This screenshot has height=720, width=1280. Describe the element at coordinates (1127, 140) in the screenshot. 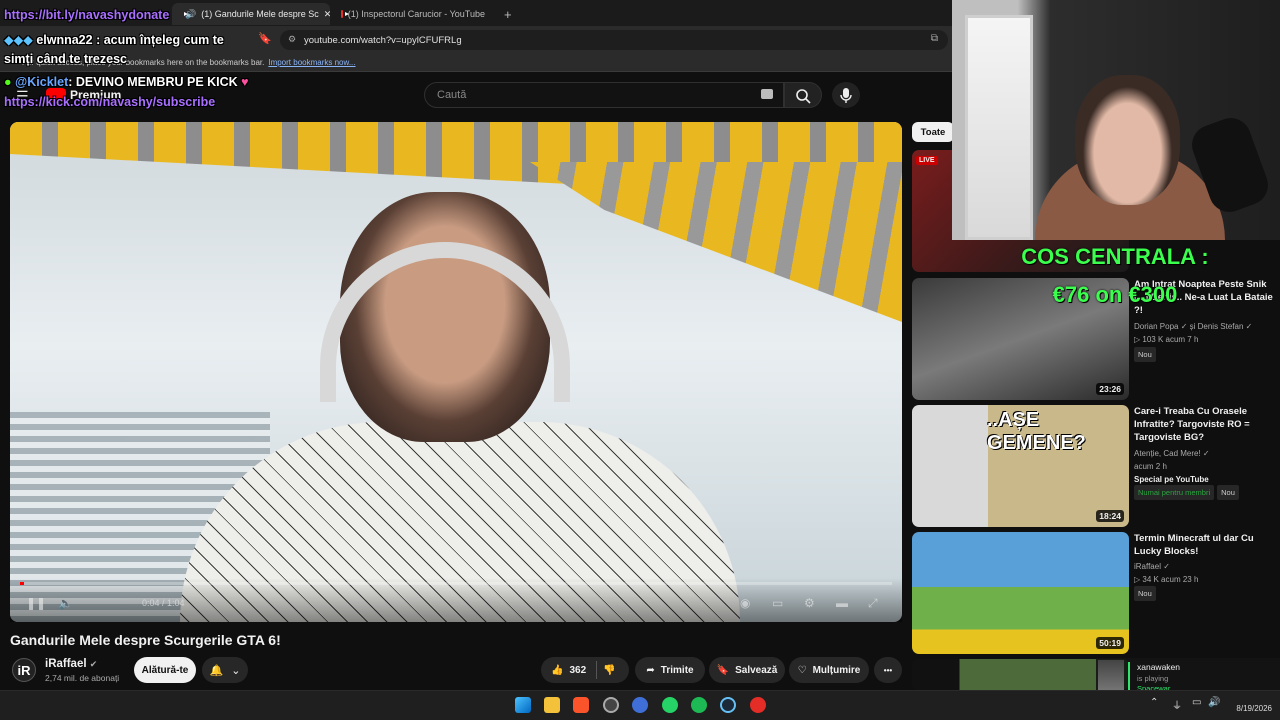

I see `webcam-streamer-head` at that location.